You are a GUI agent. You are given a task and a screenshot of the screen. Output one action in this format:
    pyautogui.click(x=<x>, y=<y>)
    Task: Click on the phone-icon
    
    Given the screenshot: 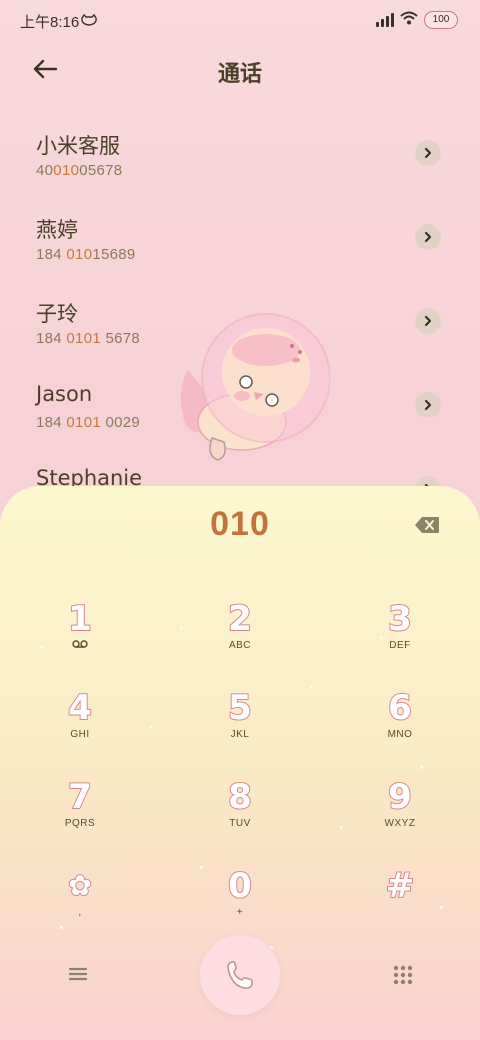 What is the action you would take?
    pyautogui.click(x=240, y=975)
    